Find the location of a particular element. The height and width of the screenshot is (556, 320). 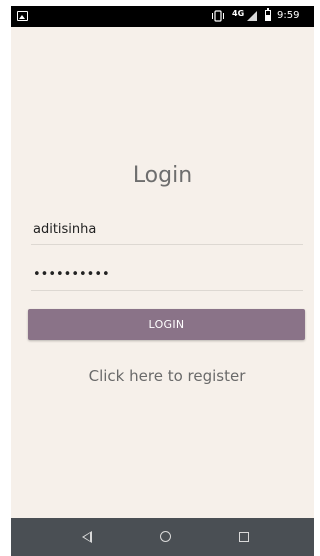

login-button: LOGIN is located at coordinates (166, 324).